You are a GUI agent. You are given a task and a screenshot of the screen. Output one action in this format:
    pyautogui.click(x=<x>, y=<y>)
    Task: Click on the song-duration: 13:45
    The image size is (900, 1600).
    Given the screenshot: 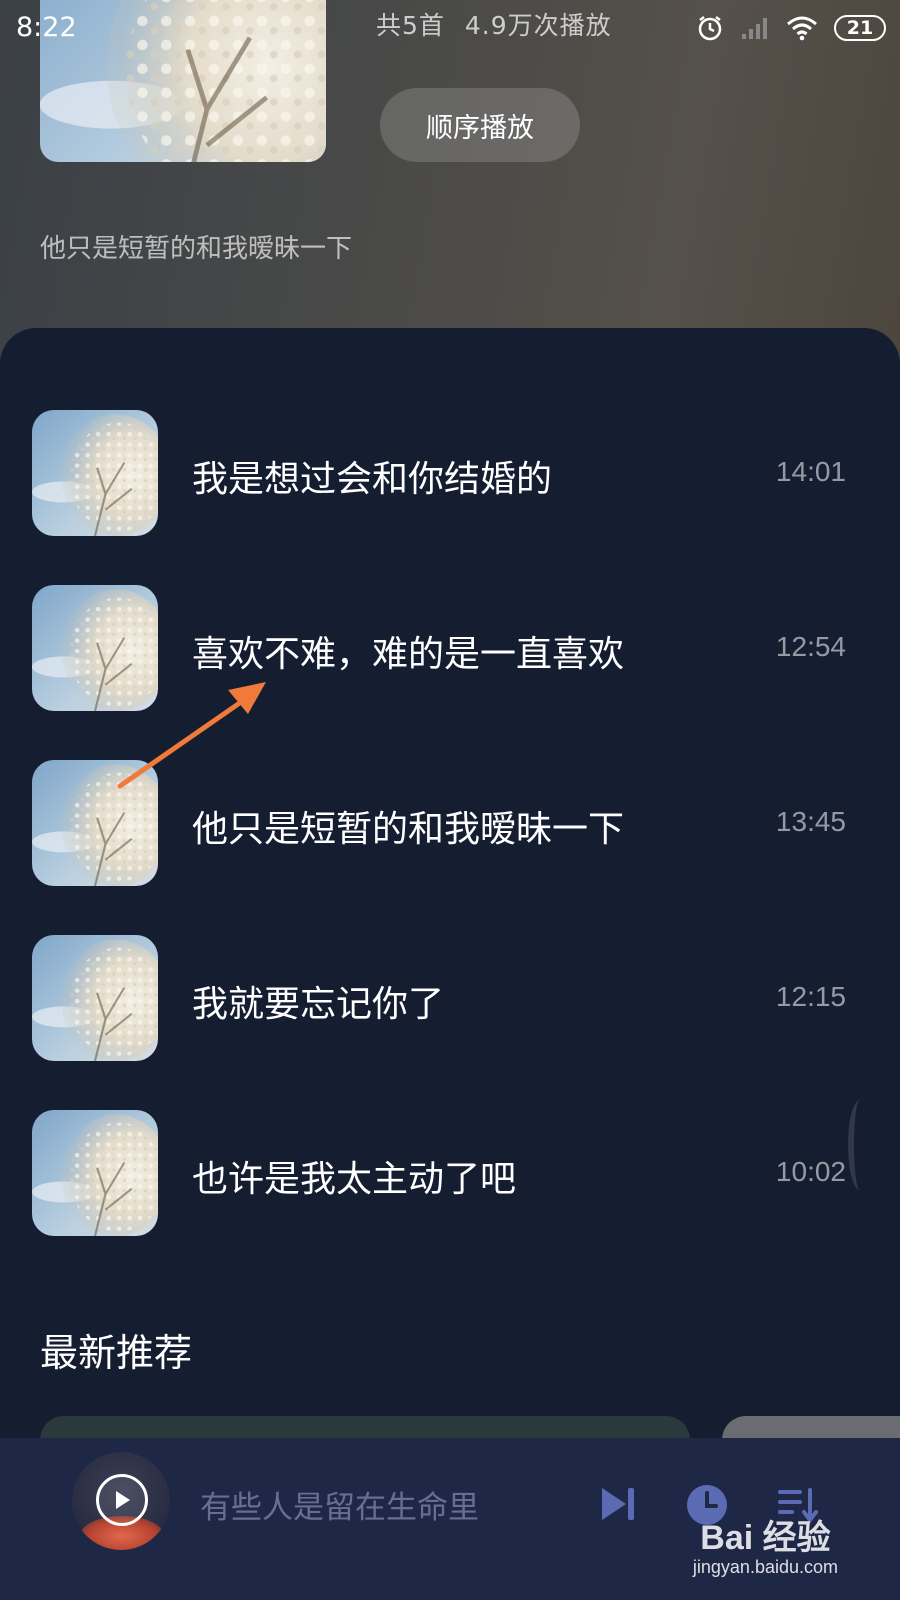 What is the action you would take?
    pyautogui.click(x=810, y=821)
    